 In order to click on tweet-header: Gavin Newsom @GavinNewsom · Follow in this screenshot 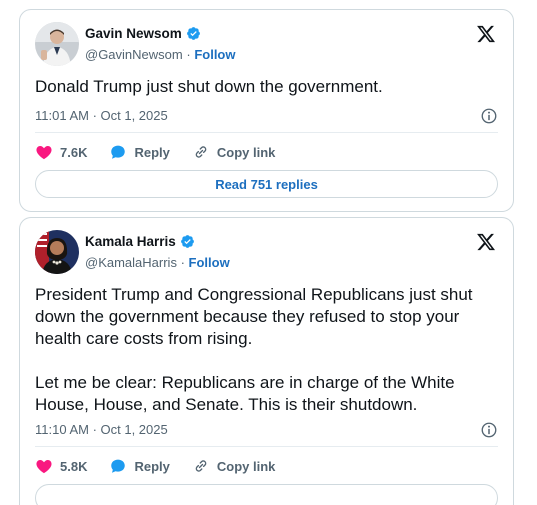, I will do `click(266, 44)`.